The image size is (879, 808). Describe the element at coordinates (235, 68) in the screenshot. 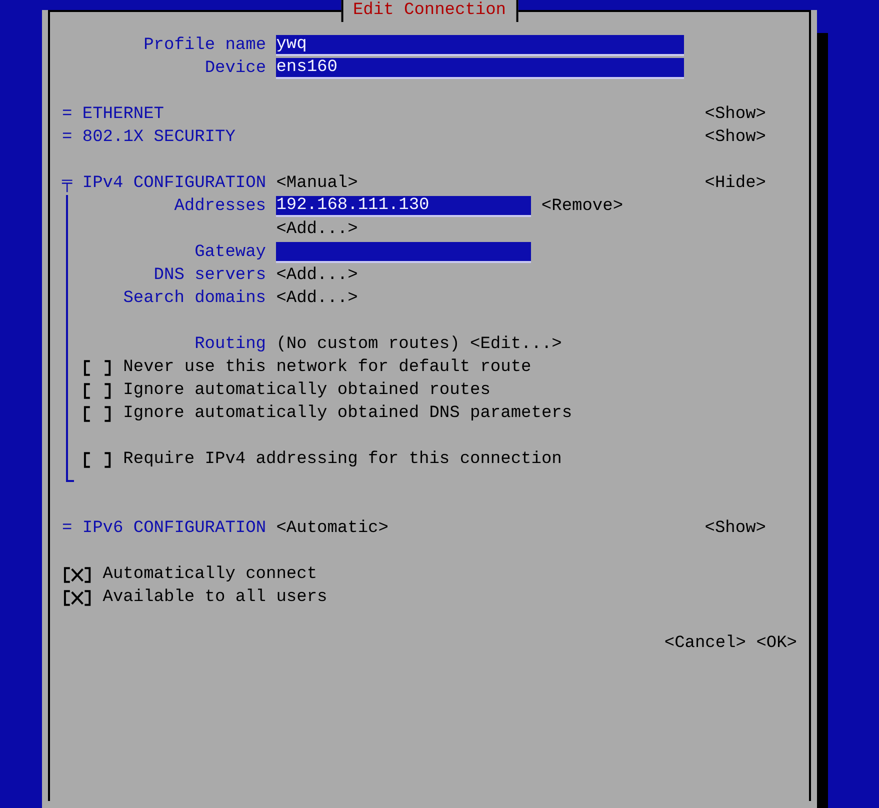

I see `field-label: Device` at that location.